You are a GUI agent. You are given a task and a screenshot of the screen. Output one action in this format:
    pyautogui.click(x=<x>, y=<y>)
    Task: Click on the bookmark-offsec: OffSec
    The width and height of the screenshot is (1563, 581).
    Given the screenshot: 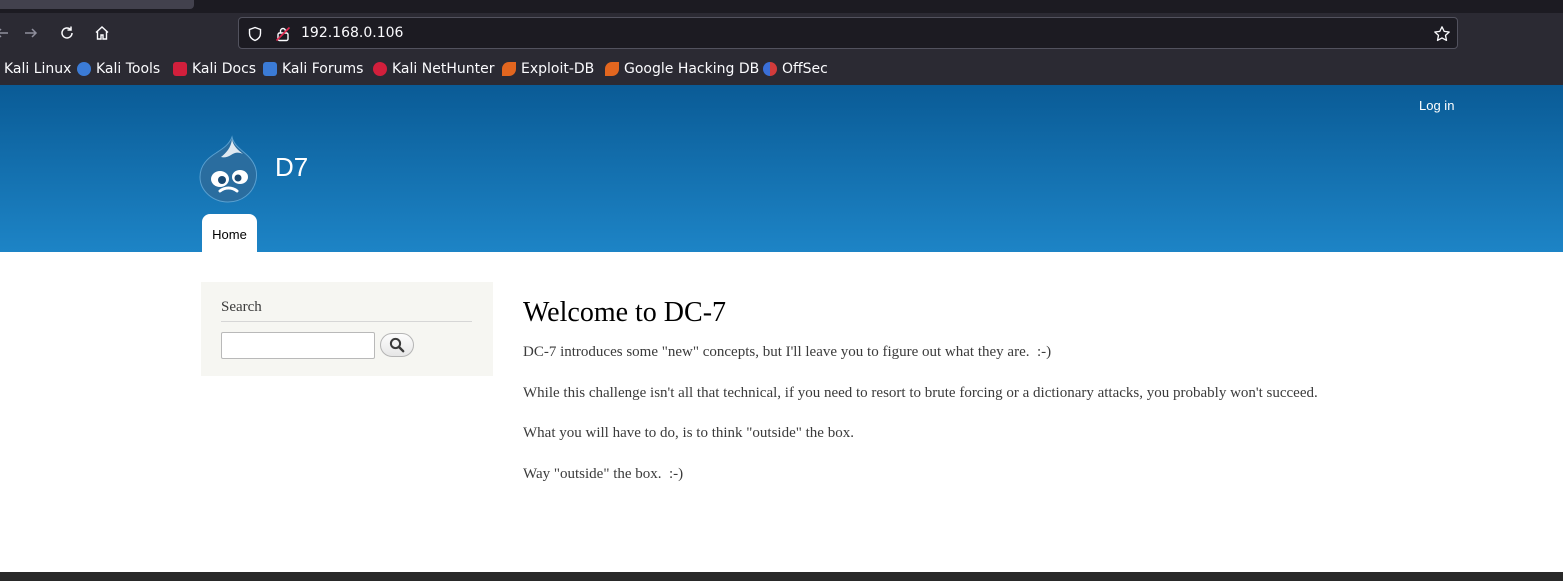 What is the action you would take?
    pyautogui.click(x=795, y=69)
    